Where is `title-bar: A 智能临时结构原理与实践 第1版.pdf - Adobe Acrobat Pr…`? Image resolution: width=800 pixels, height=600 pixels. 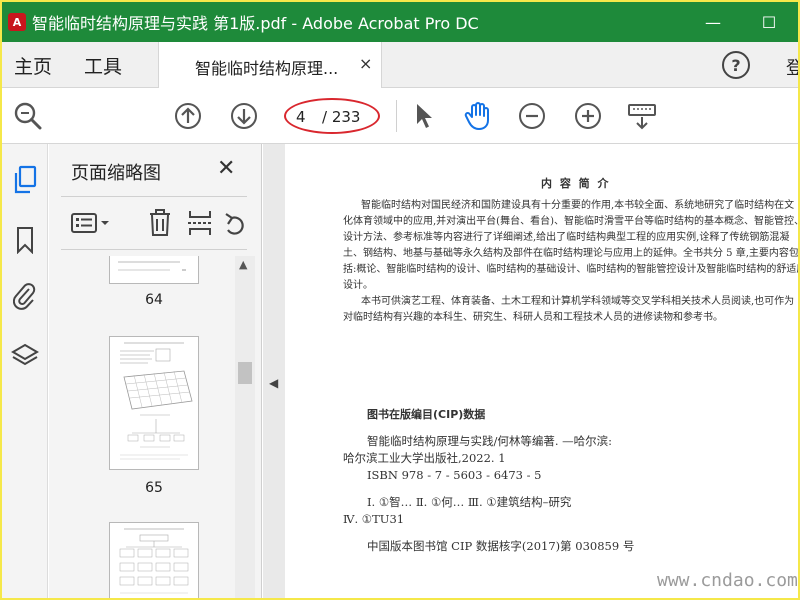 title-bar: A 智能临时结构原理与实践 第1版.pdf - Adobe Acrobat Pr… is located at coordinates (400, 22).